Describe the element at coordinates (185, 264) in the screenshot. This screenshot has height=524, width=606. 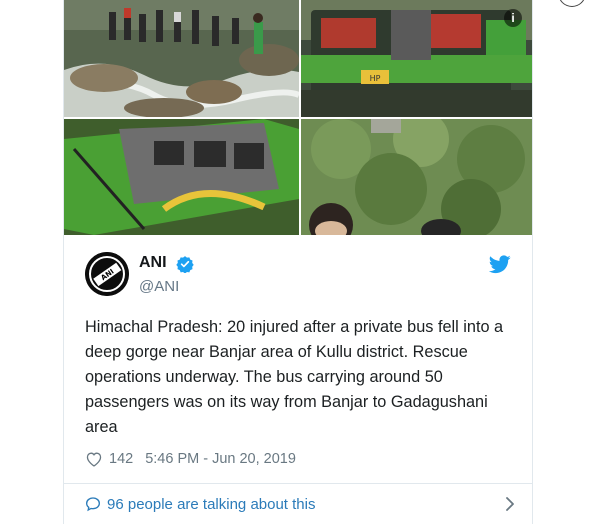
I see `verified-badge-icon` at that location.